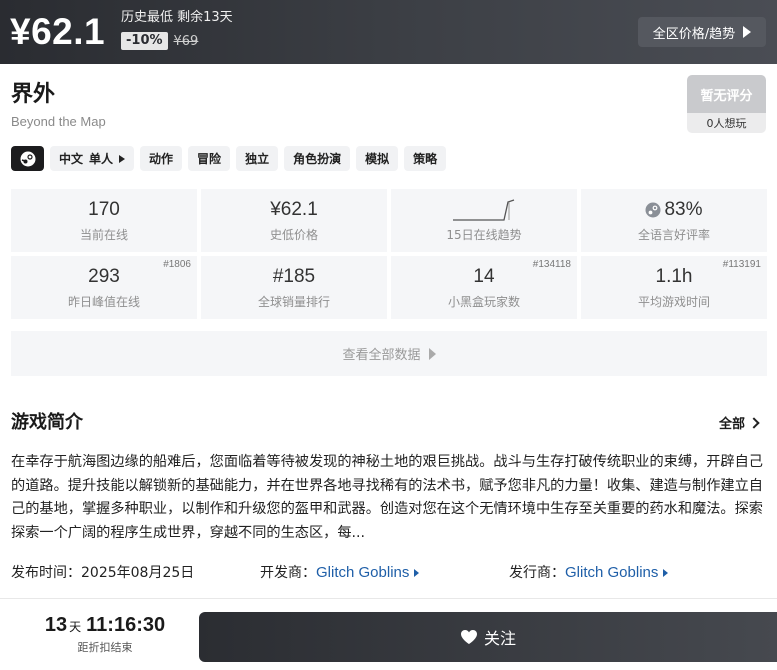  Describe the element at coordinates (683, 209) in the screenshot. I see `stat-value: 83%` at that location.